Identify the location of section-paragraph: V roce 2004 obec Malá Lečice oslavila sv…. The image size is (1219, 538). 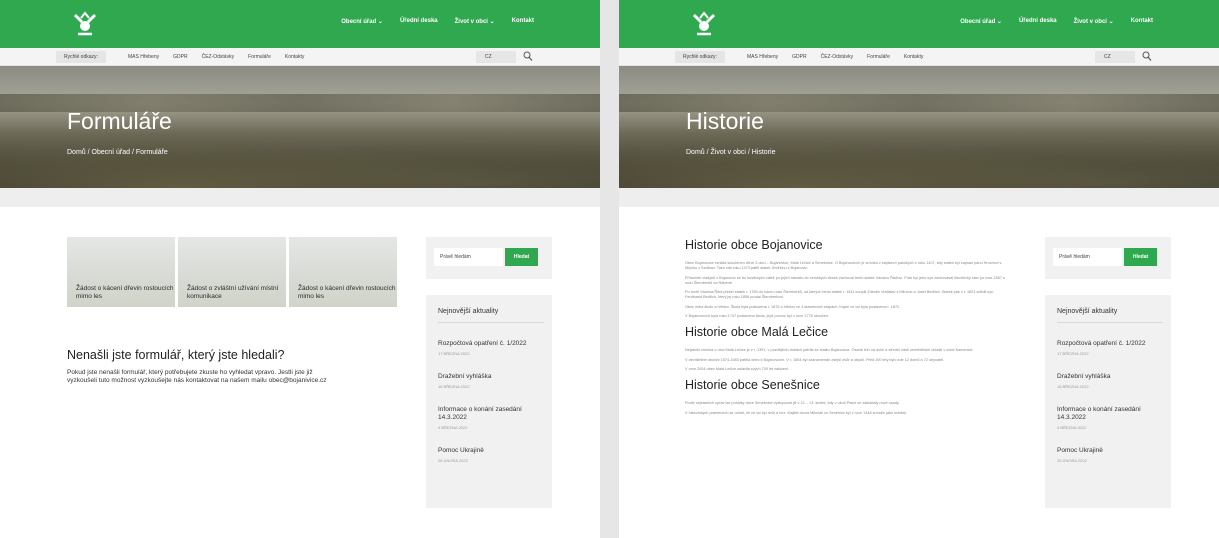
(737, 368).